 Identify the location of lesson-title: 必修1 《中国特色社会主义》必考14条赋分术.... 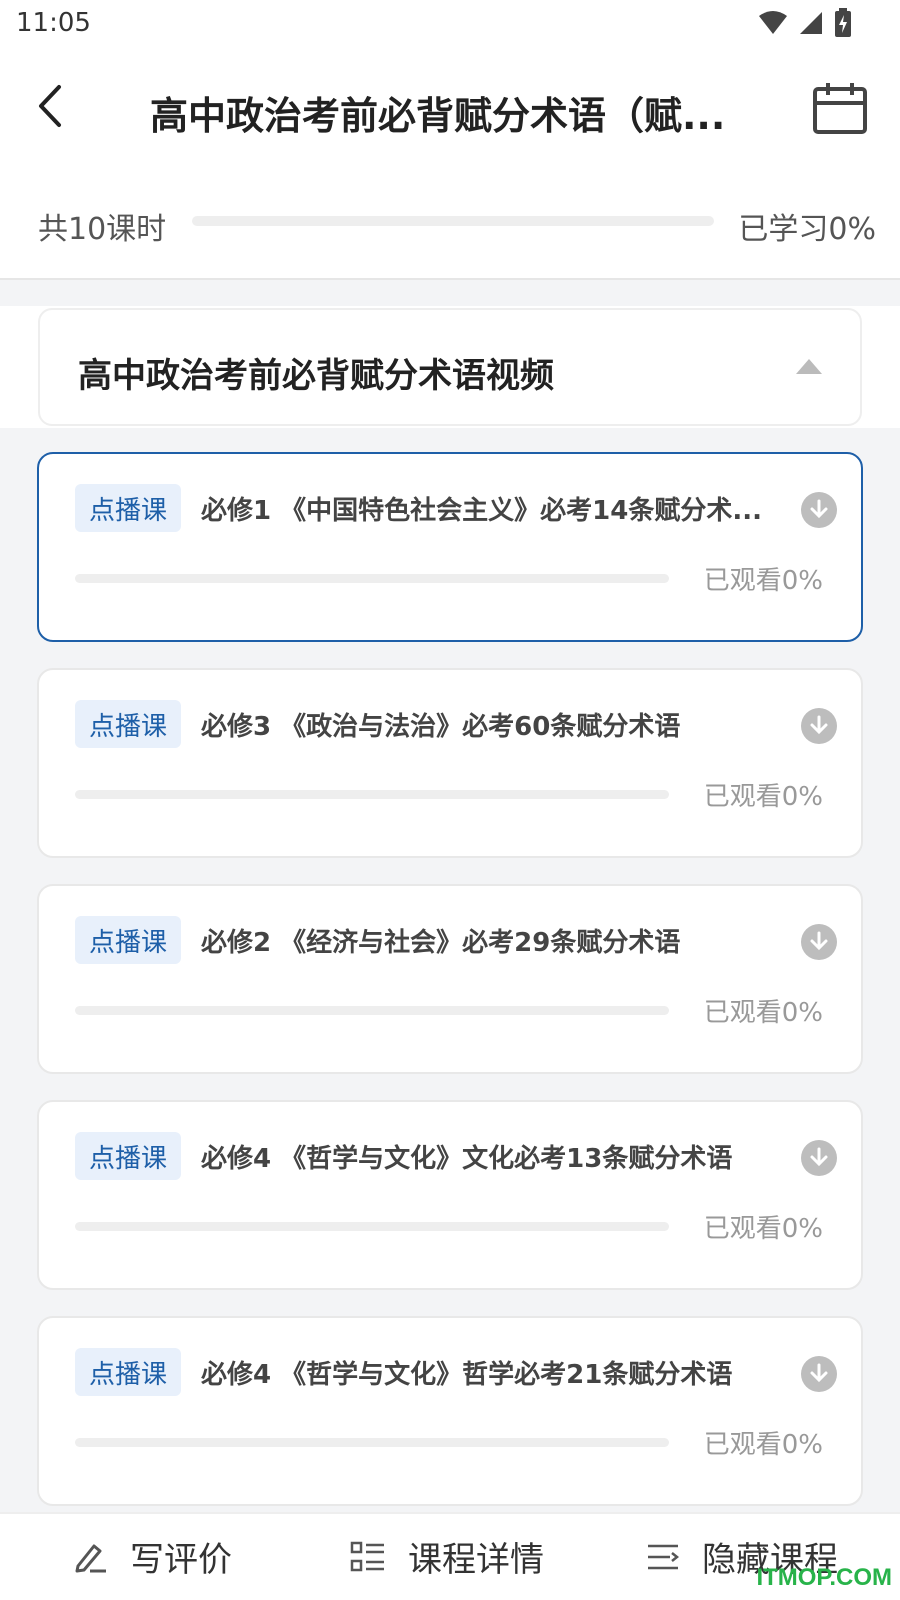
(481, 511).